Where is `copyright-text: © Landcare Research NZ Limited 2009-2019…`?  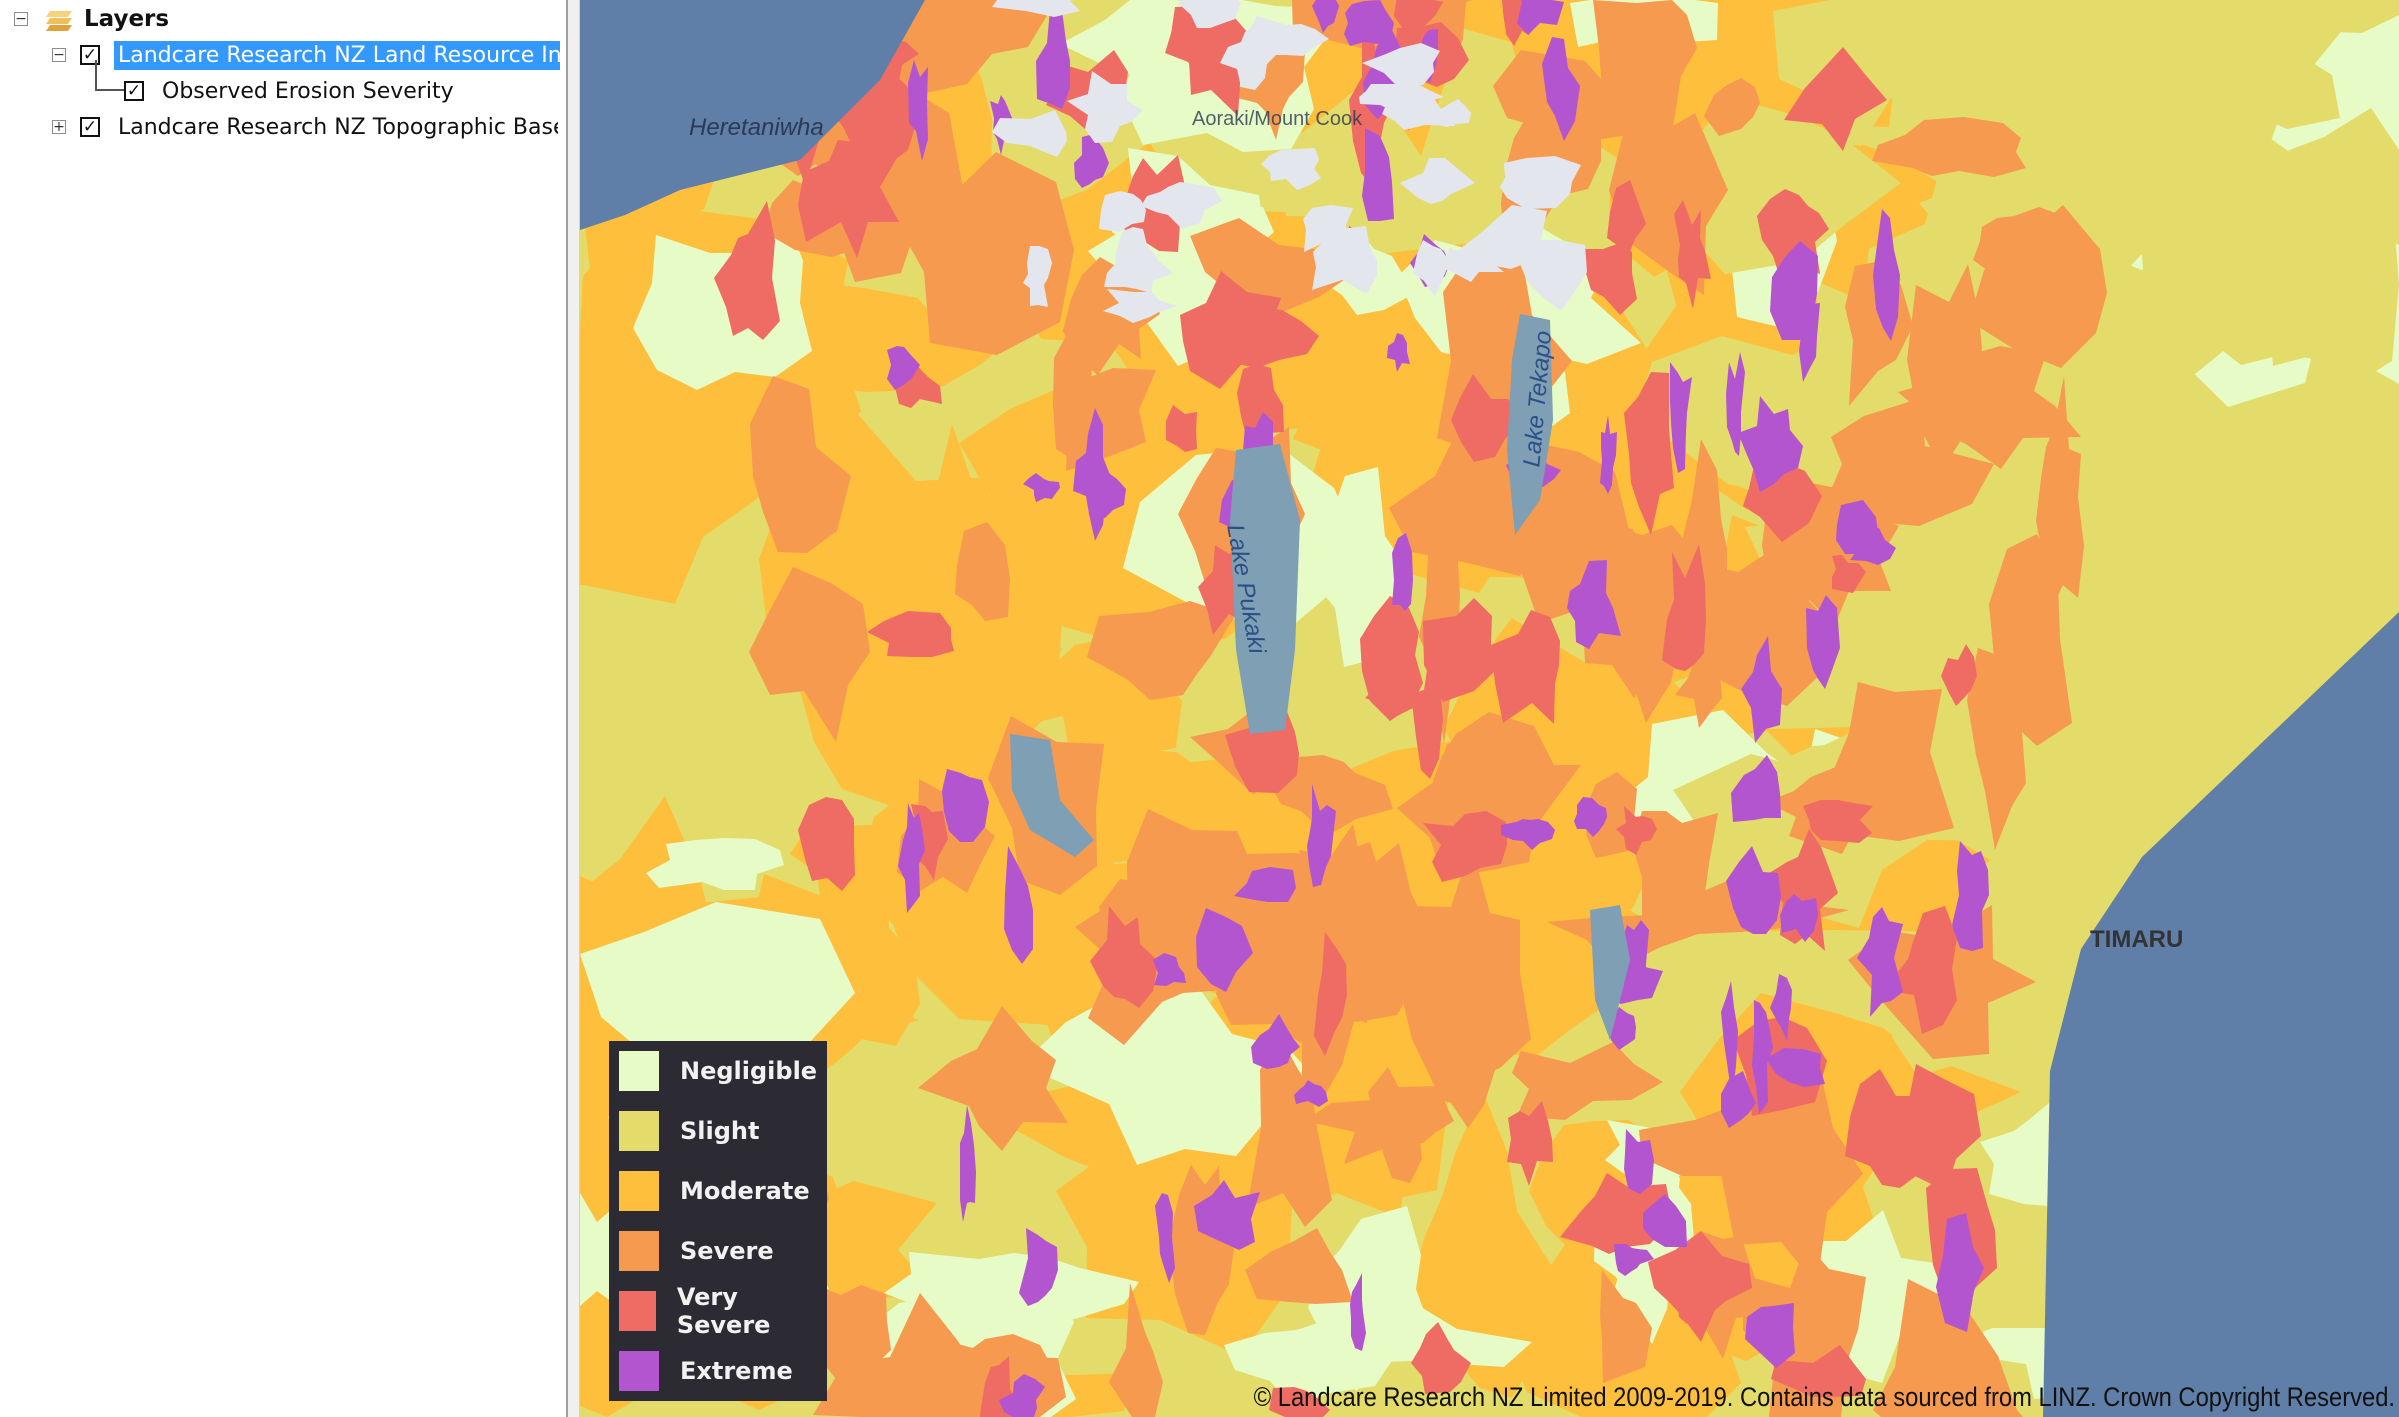
copyright-text: © Landcare Research NZ Limited 2009-2019… is located at coordinates (1824, 1397).